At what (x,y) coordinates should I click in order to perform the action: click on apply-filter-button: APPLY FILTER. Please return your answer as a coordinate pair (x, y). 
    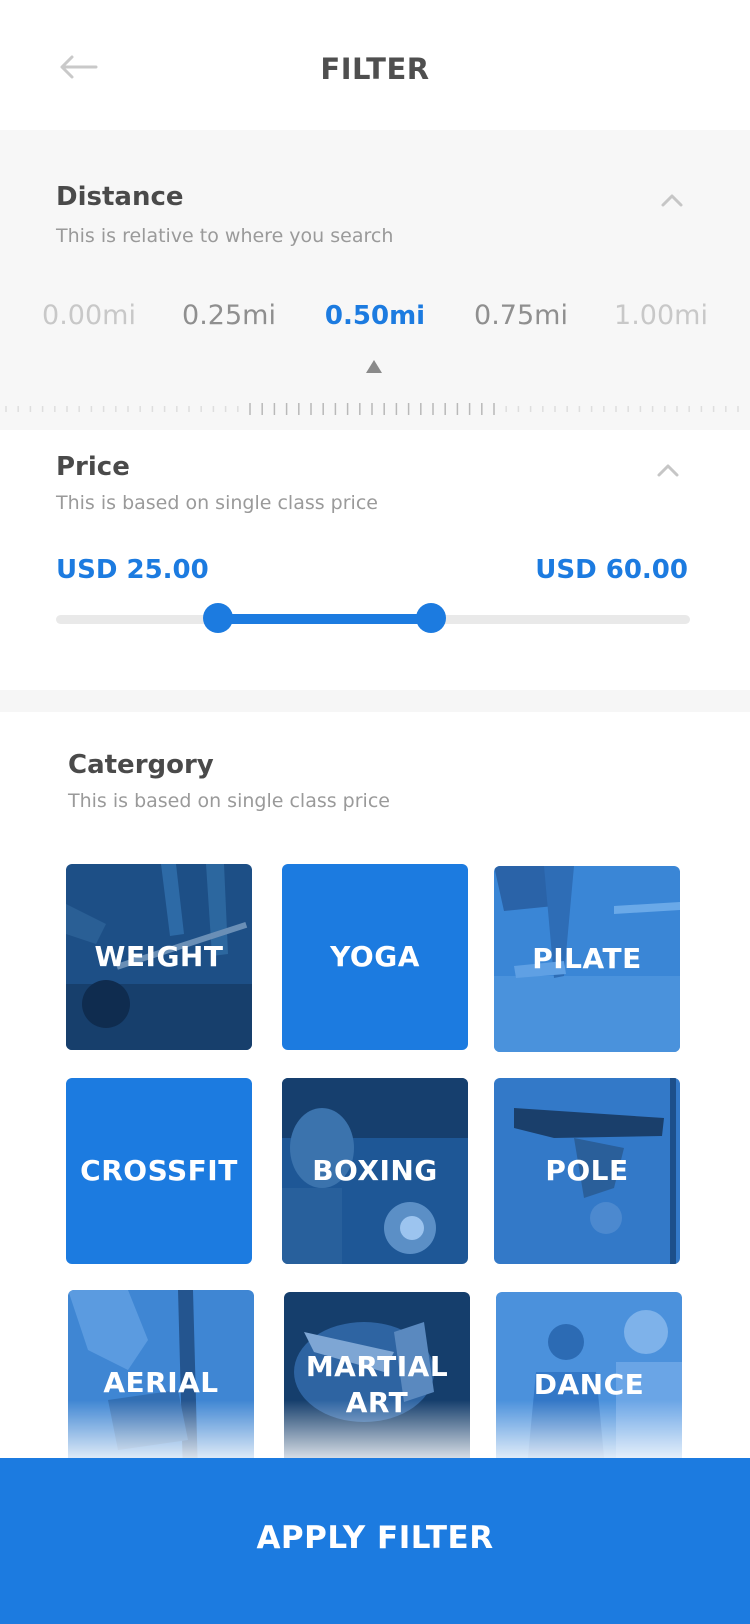
    Looking at the image, I should click on (375, 1541).